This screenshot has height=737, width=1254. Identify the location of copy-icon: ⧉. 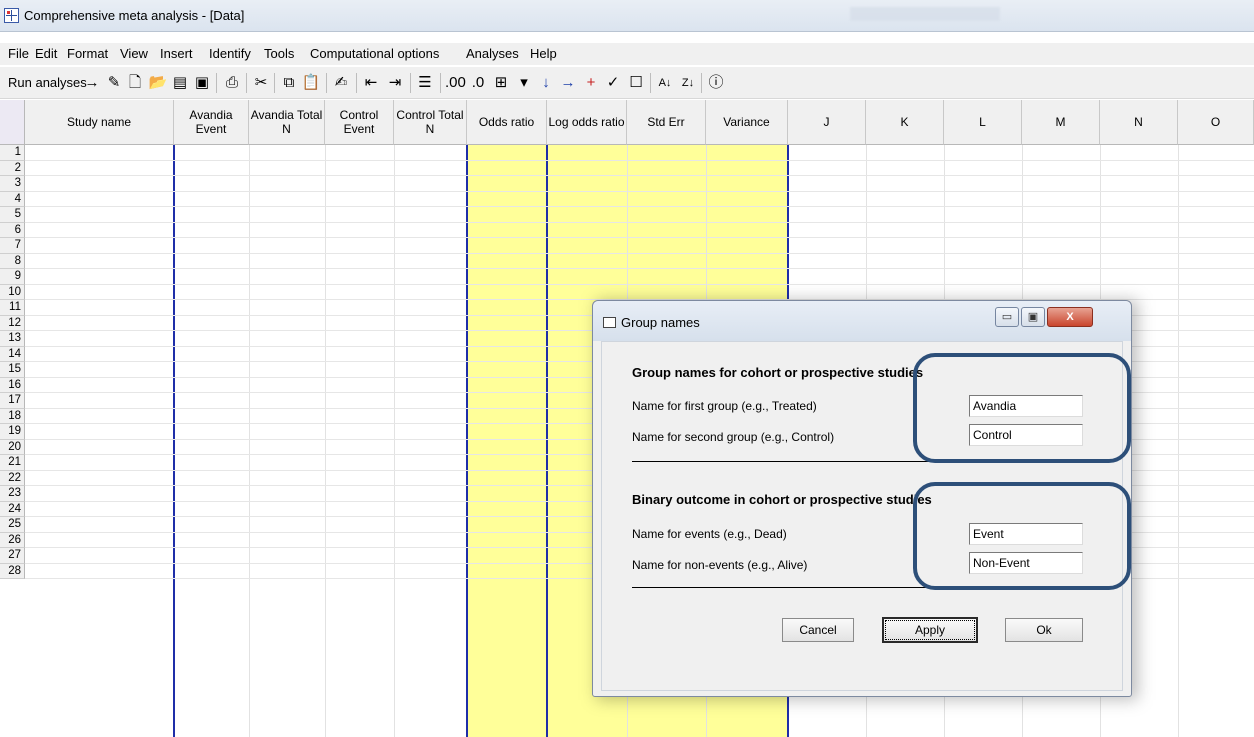
(289, 83).